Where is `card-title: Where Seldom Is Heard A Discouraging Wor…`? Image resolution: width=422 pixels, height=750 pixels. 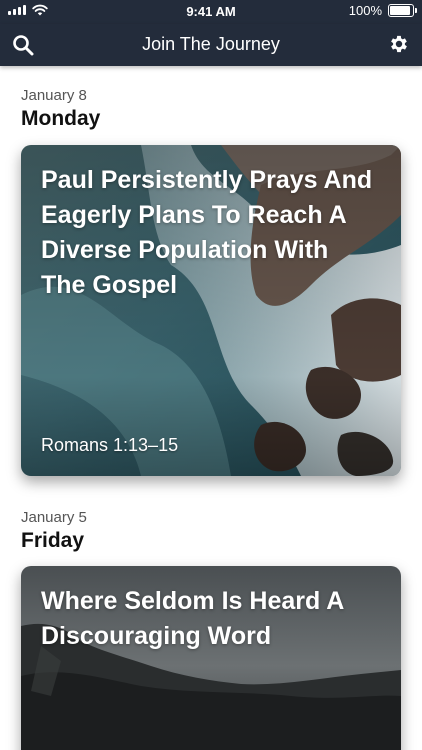 card-title: Where Seldom Is Heard A Discouraging Wor… is located at coordinates (192, 618).